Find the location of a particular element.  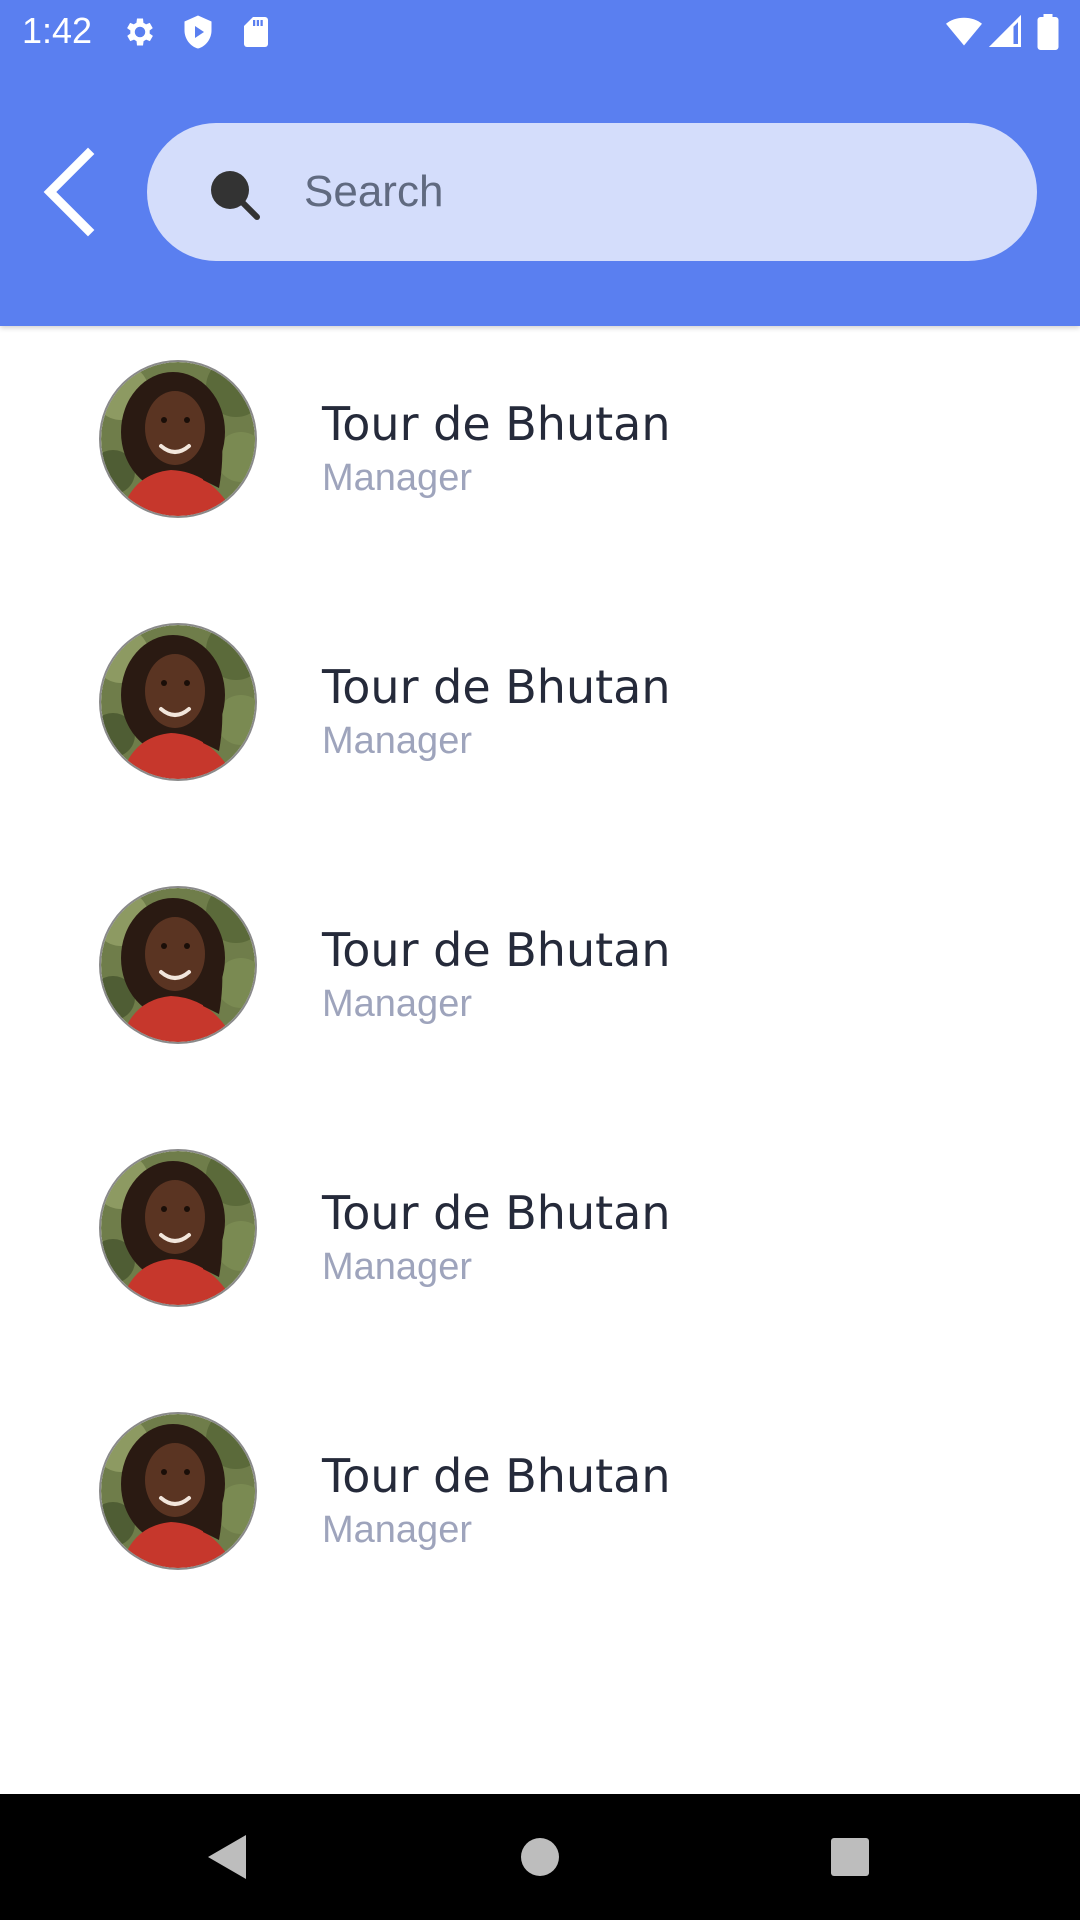

cellular-signal-icon is located at coordinates (1006, 32).